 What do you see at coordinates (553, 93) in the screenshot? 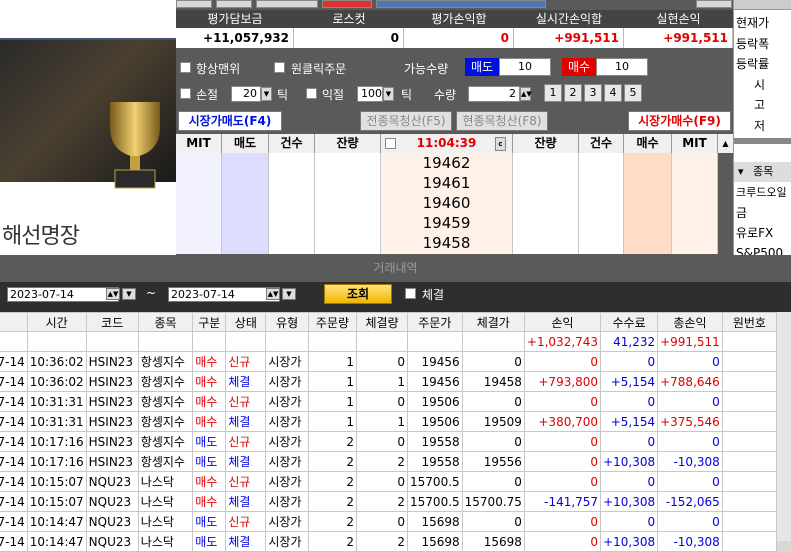
I see `qty-preset-1-button: 1` at bounding box center [553, 93].